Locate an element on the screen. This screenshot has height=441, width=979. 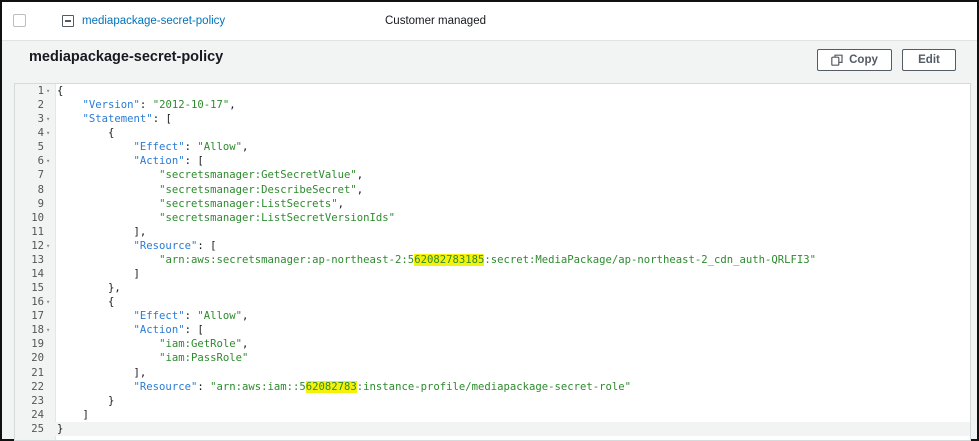
code-line: 1 ▾{ is located at coordinates (492, 91).